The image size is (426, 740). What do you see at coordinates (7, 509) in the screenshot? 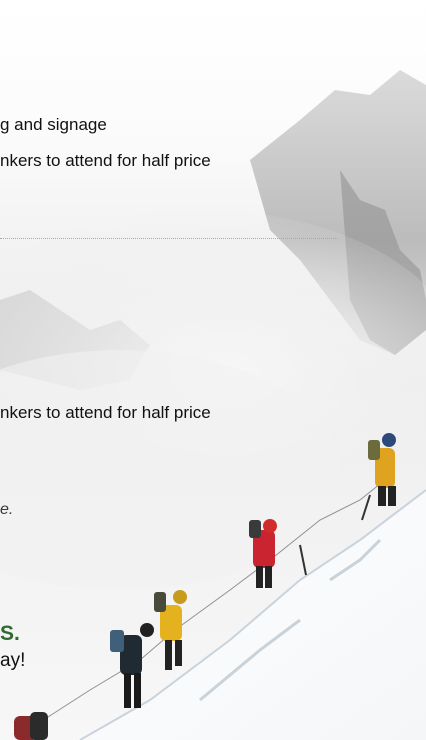
I see `italic-note: e.` at bounding box center [7, 509].